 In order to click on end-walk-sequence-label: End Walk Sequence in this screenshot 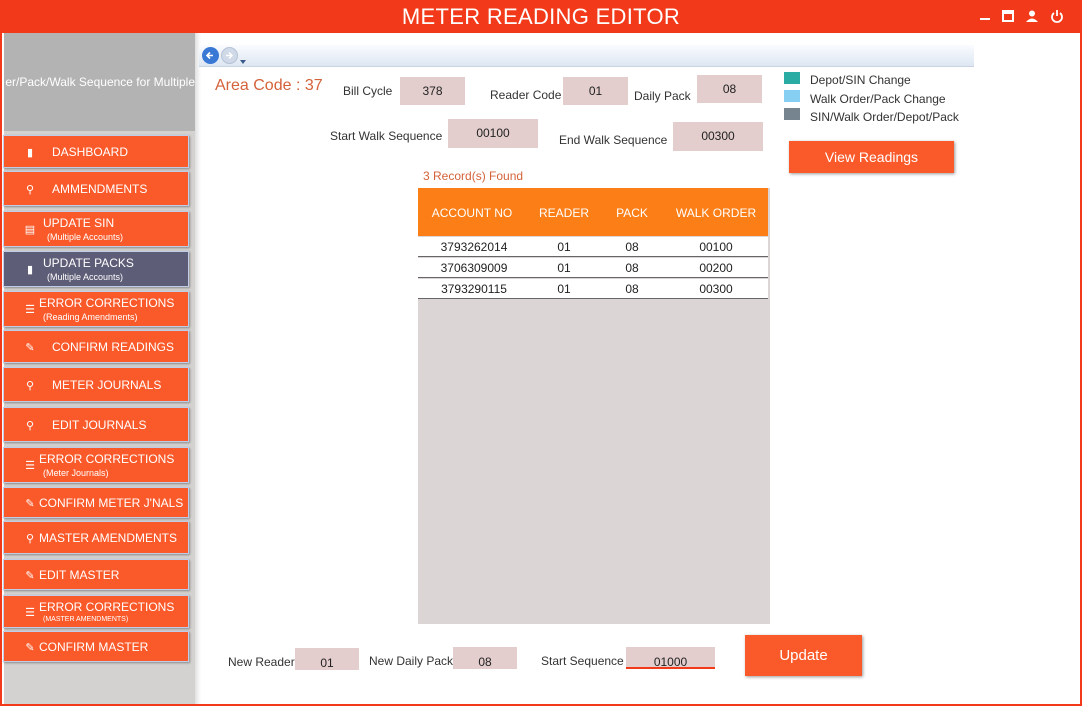, I will do `click(613, 140)`.